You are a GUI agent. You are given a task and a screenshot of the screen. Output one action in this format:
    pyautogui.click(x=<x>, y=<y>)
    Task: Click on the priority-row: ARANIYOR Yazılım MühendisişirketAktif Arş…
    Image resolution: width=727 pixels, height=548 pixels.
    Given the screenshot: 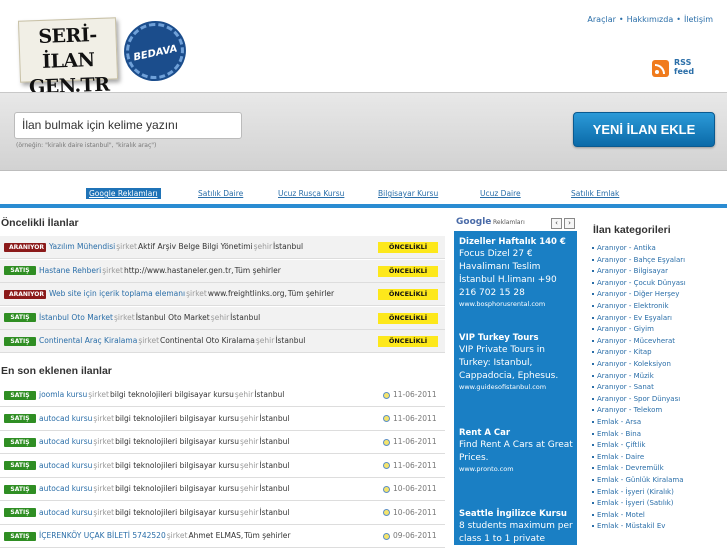 What is the action you would take?
    pyautogui.click(x=222, y=247)
    